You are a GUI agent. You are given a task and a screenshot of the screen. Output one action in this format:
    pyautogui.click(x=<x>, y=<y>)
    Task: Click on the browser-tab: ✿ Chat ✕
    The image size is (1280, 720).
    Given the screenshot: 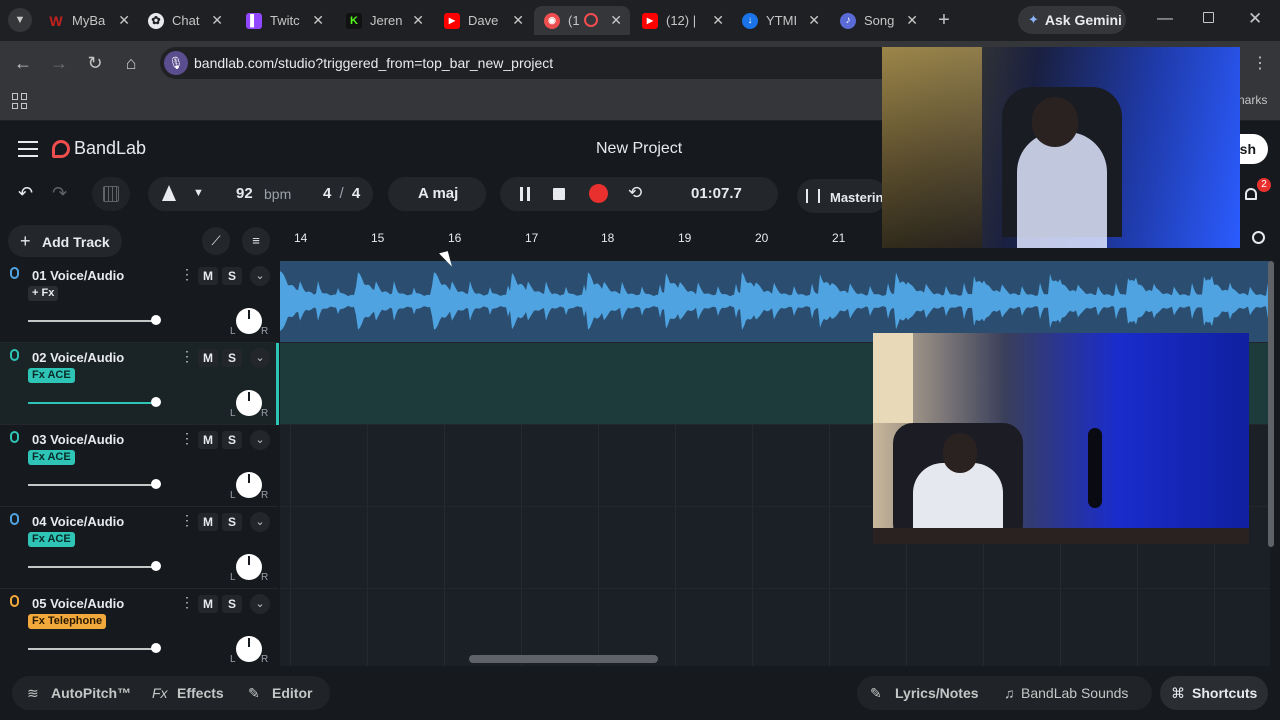 What is the action you would take?
    pyautogui.click(x=184, y=20)
    